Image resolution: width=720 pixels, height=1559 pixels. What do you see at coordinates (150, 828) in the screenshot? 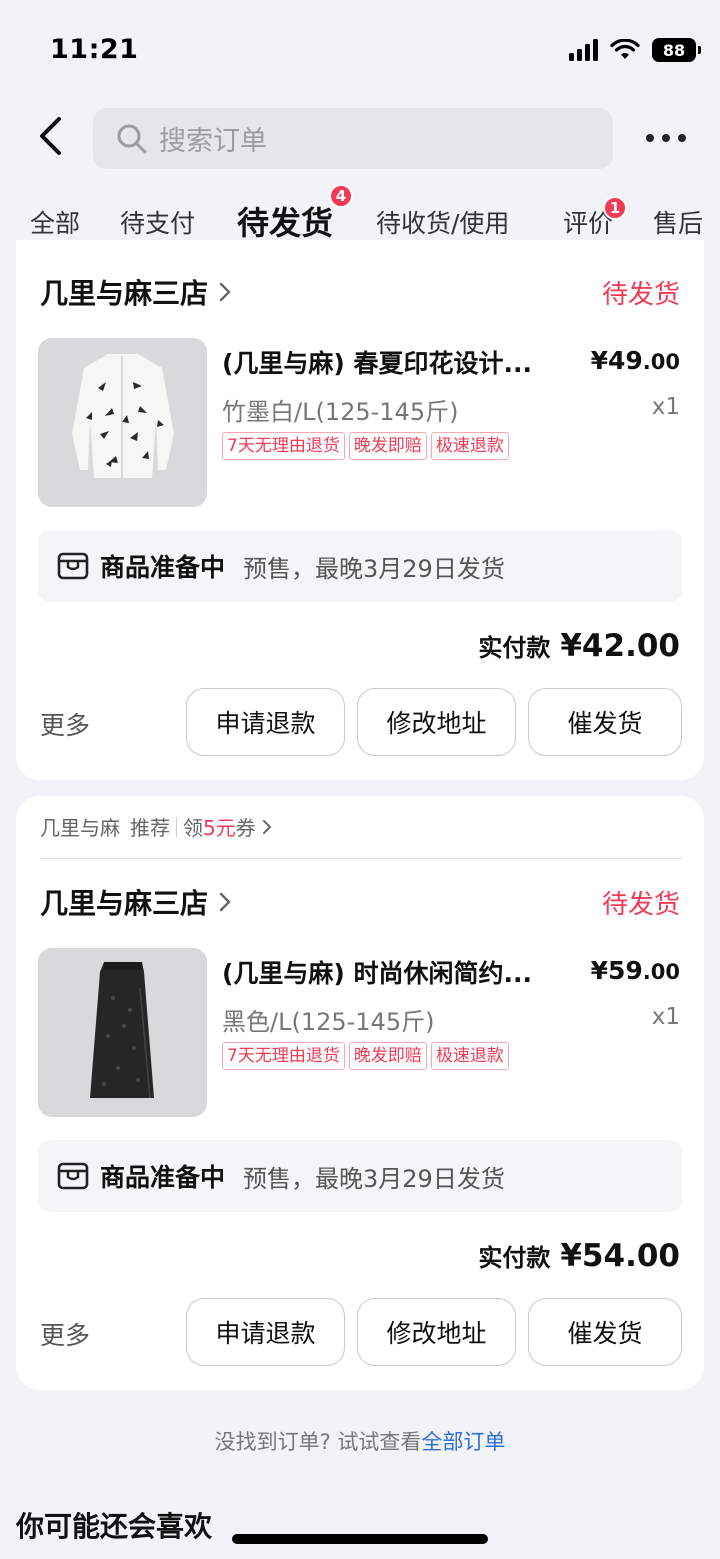
I see `recommend-label: 推荐` at bounding box center [150, 828].